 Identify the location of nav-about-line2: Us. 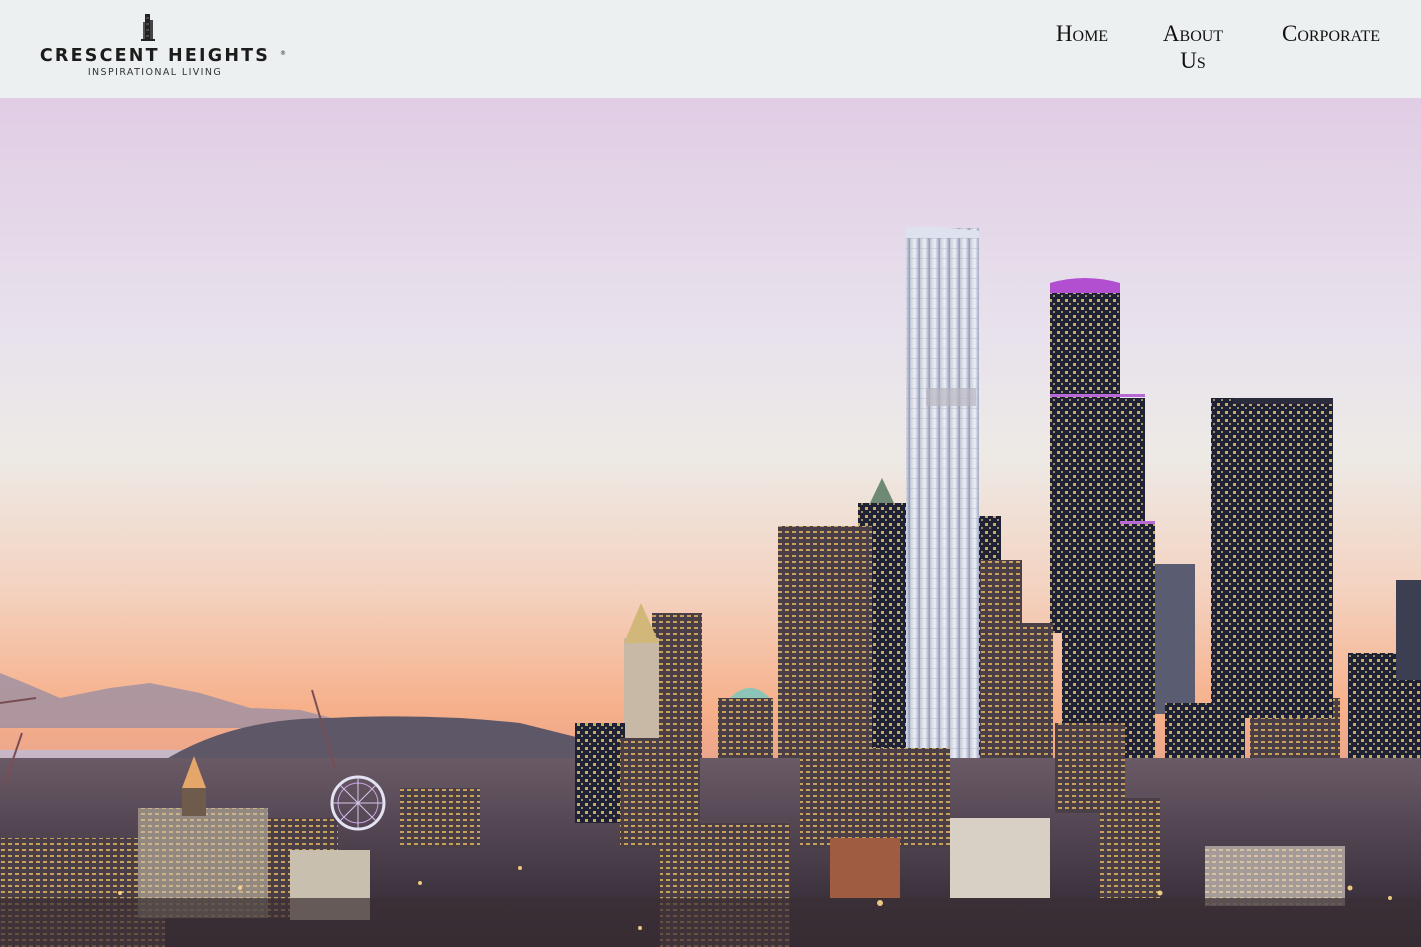
(1193, 60).